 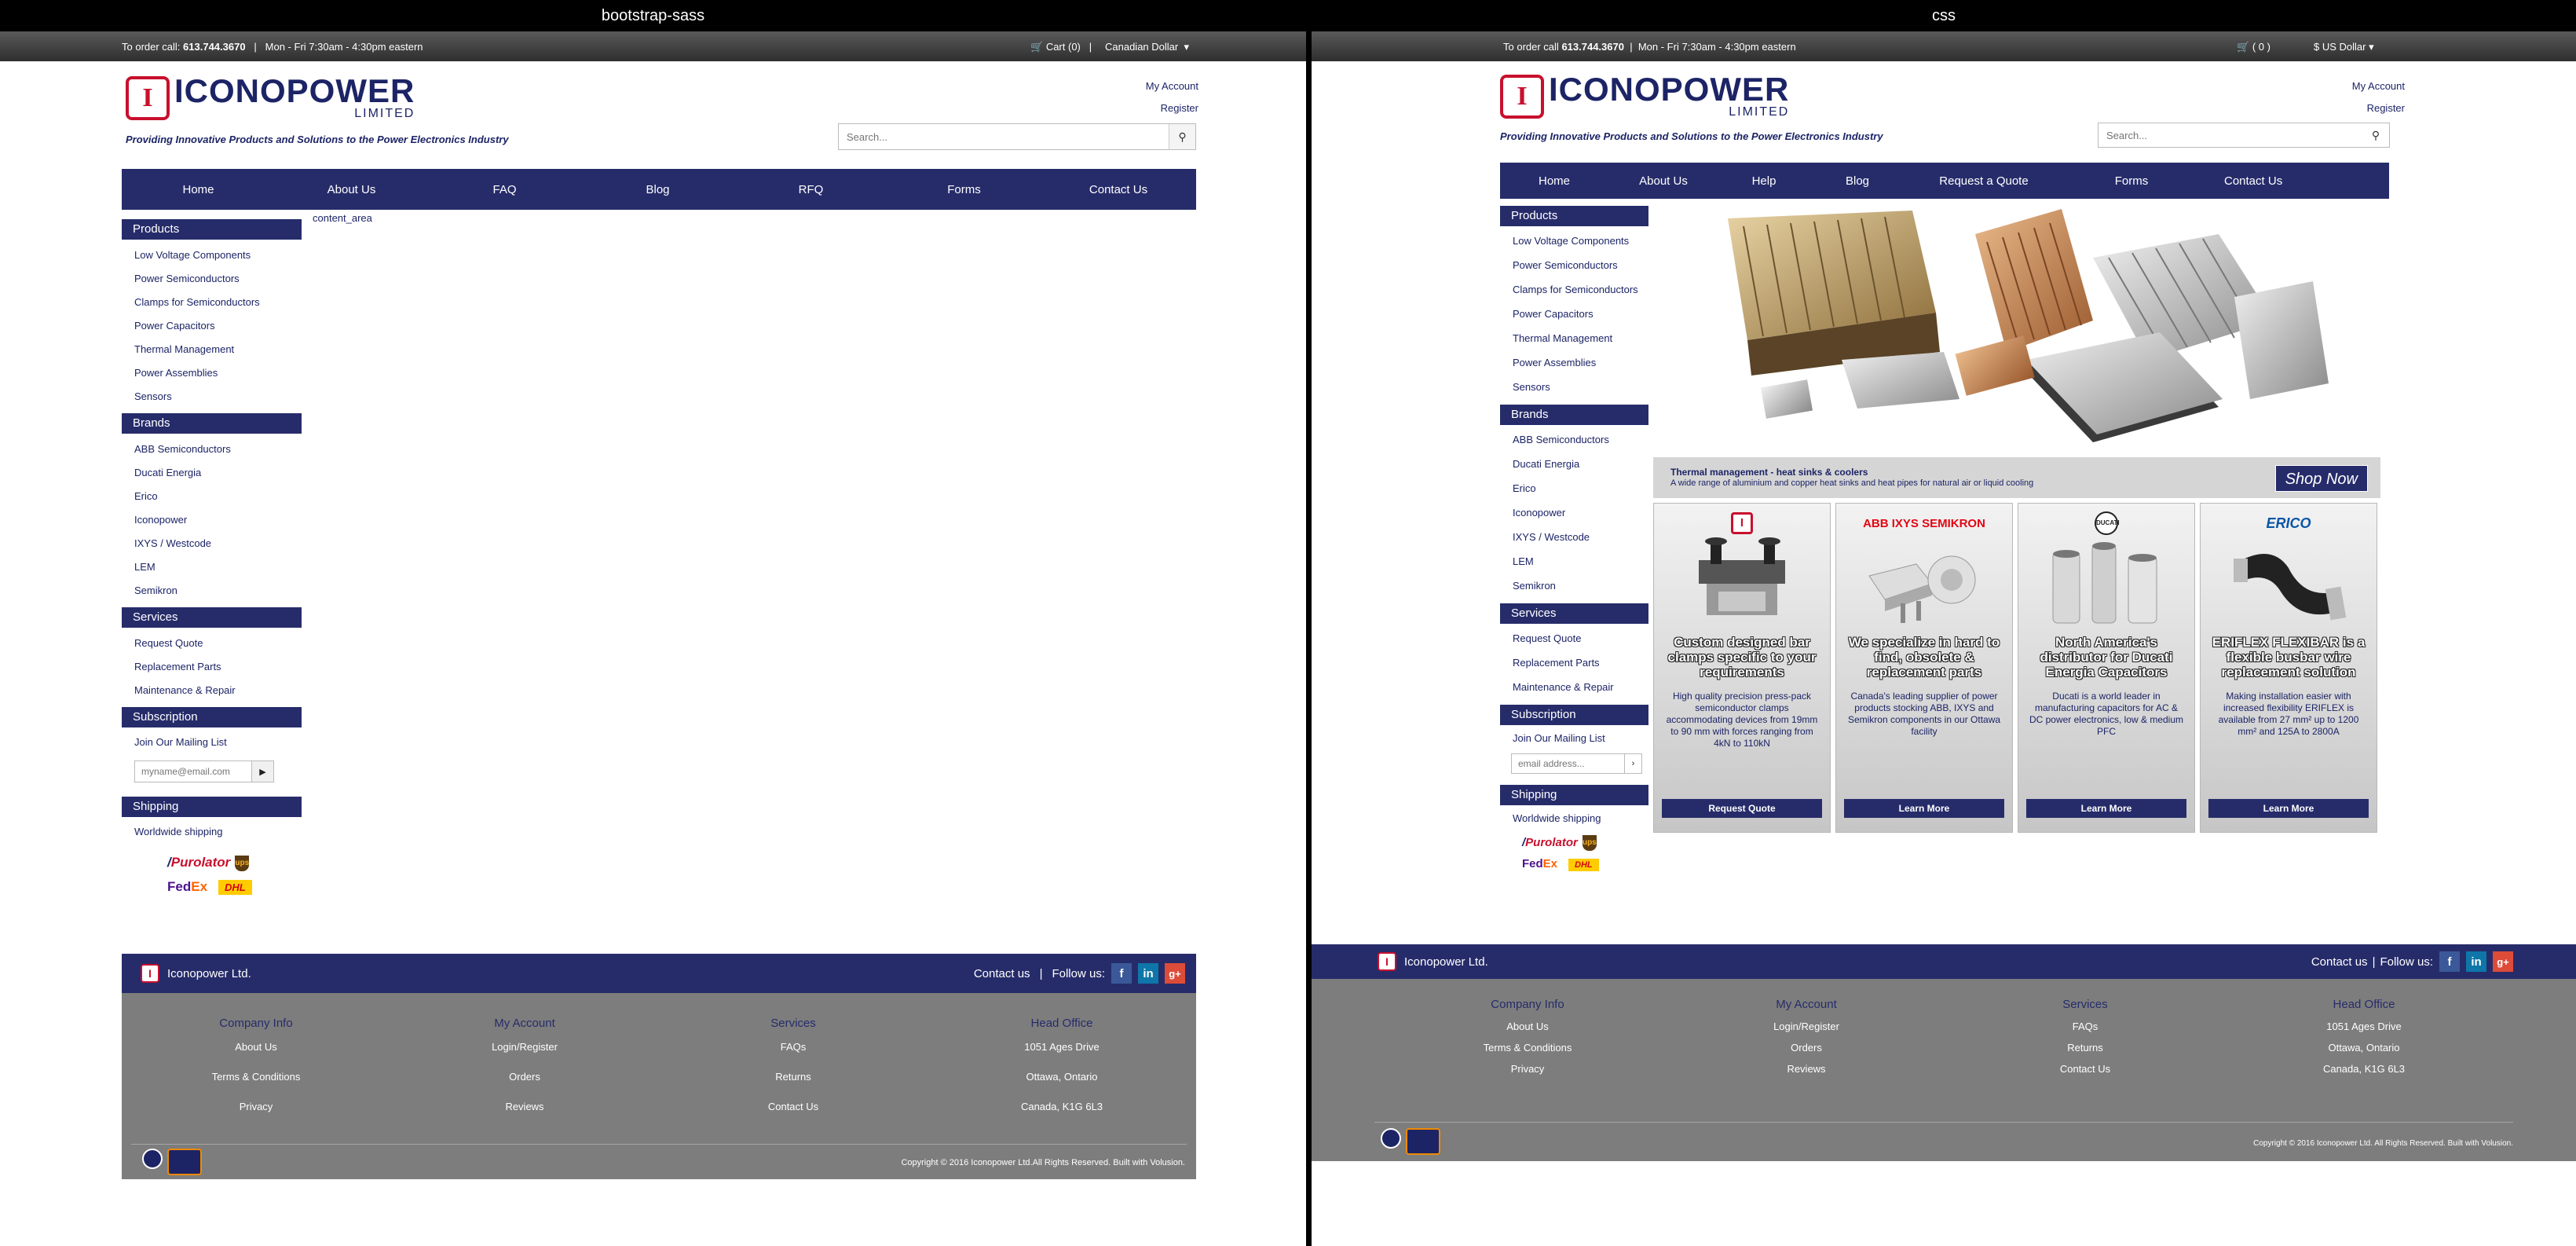 What do you see at coordinates (1764, 181) in the screenshot?
I see `nav-help: Help` at bounding box center [1764, 181].